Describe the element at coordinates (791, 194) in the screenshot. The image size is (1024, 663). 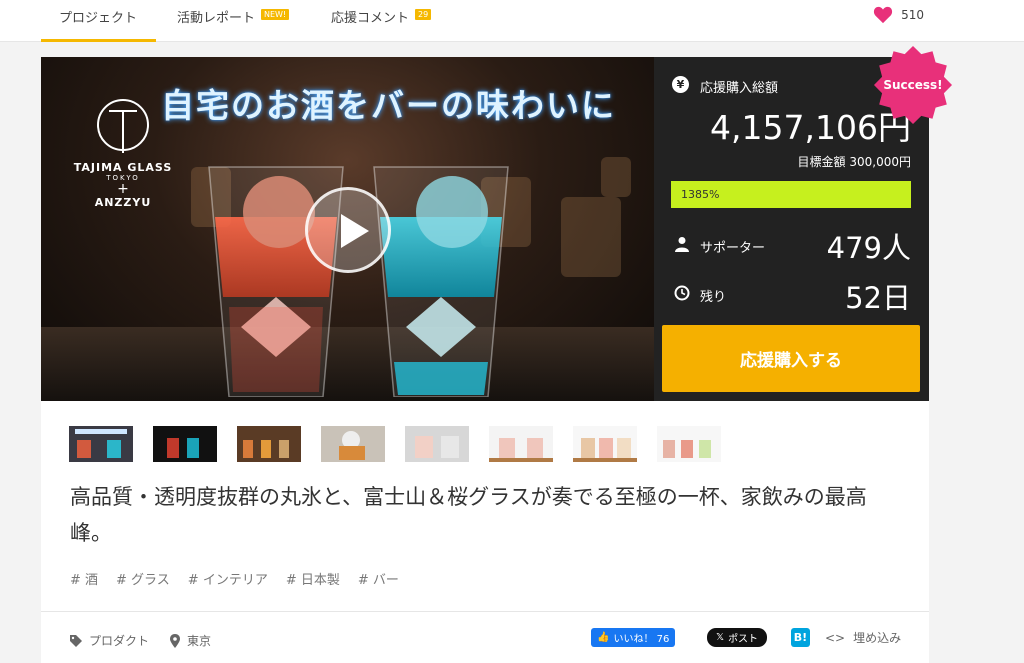
I see `progress-bar: 1385%` at that location.